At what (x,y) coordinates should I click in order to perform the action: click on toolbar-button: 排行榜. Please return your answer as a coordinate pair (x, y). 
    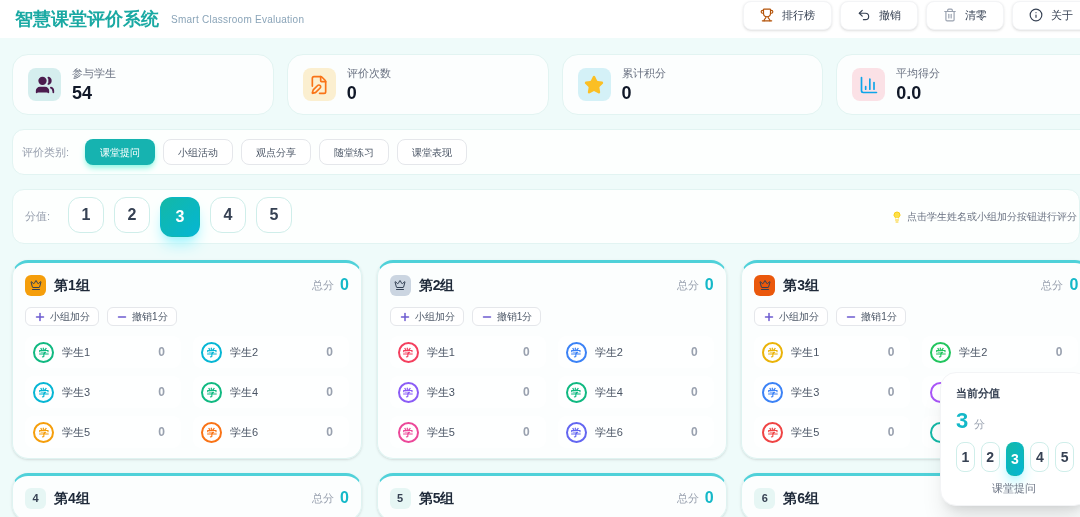
    Looking at the image, I should click on (787, 15).